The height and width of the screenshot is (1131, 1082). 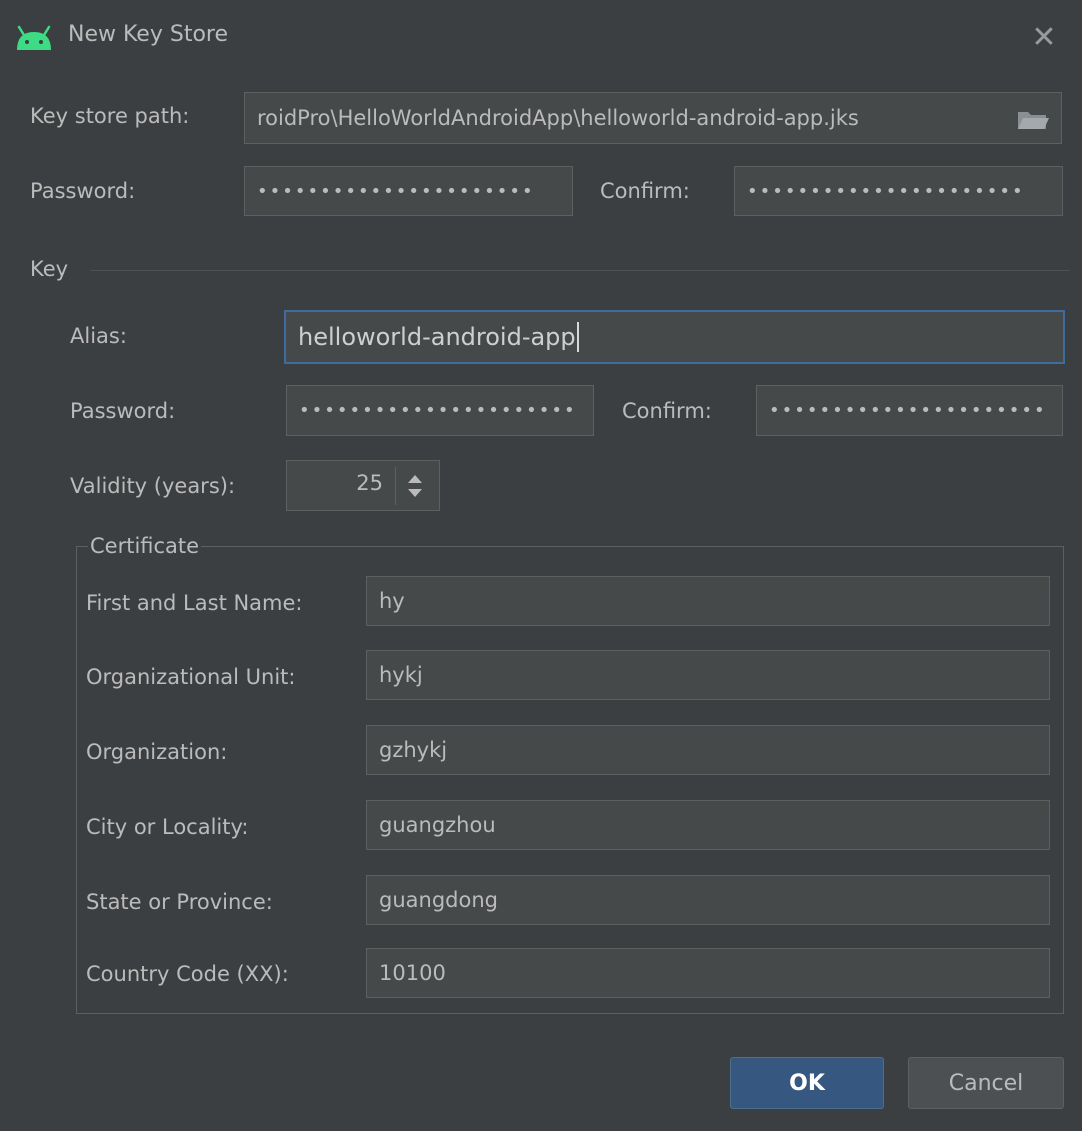 What do you see at coordinates (395, 486) in the screenshot?
I see `spinner-divider` at bounding box center [395, 486].